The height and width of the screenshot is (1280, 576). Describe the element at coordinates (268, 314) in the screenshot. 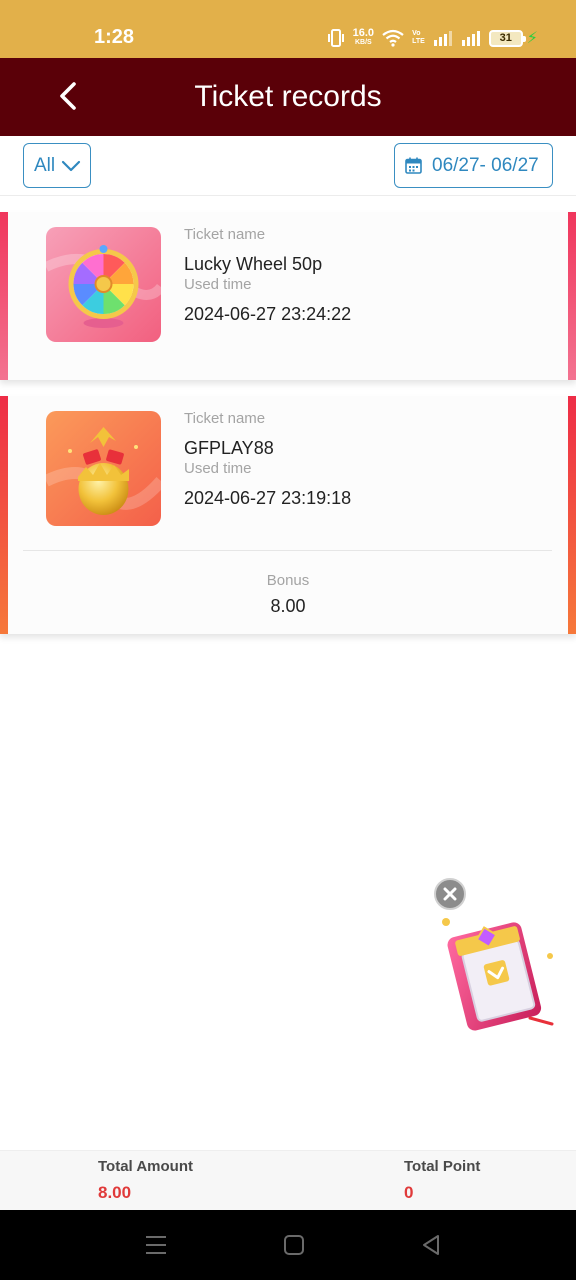

I see `used-time: 2024-06-27 23:24:22` at that location.